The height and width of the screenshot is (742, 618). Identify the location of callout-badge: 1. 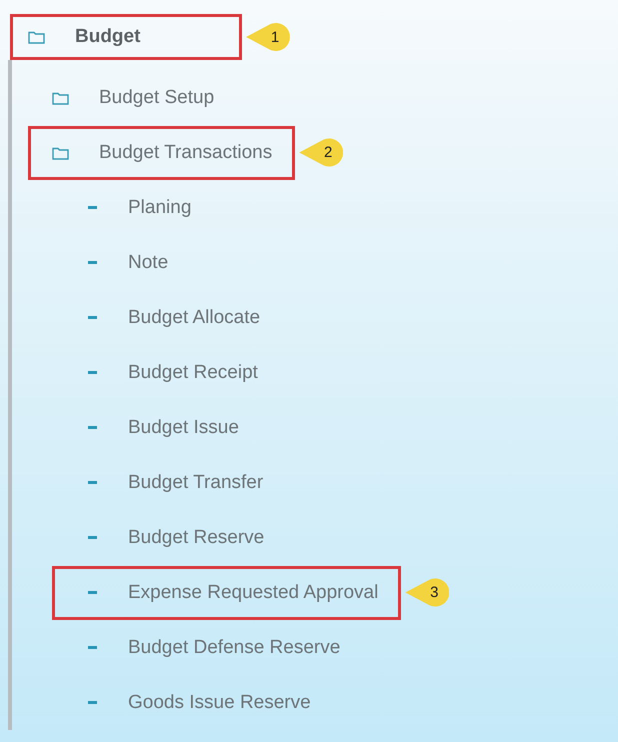
(268, 37).